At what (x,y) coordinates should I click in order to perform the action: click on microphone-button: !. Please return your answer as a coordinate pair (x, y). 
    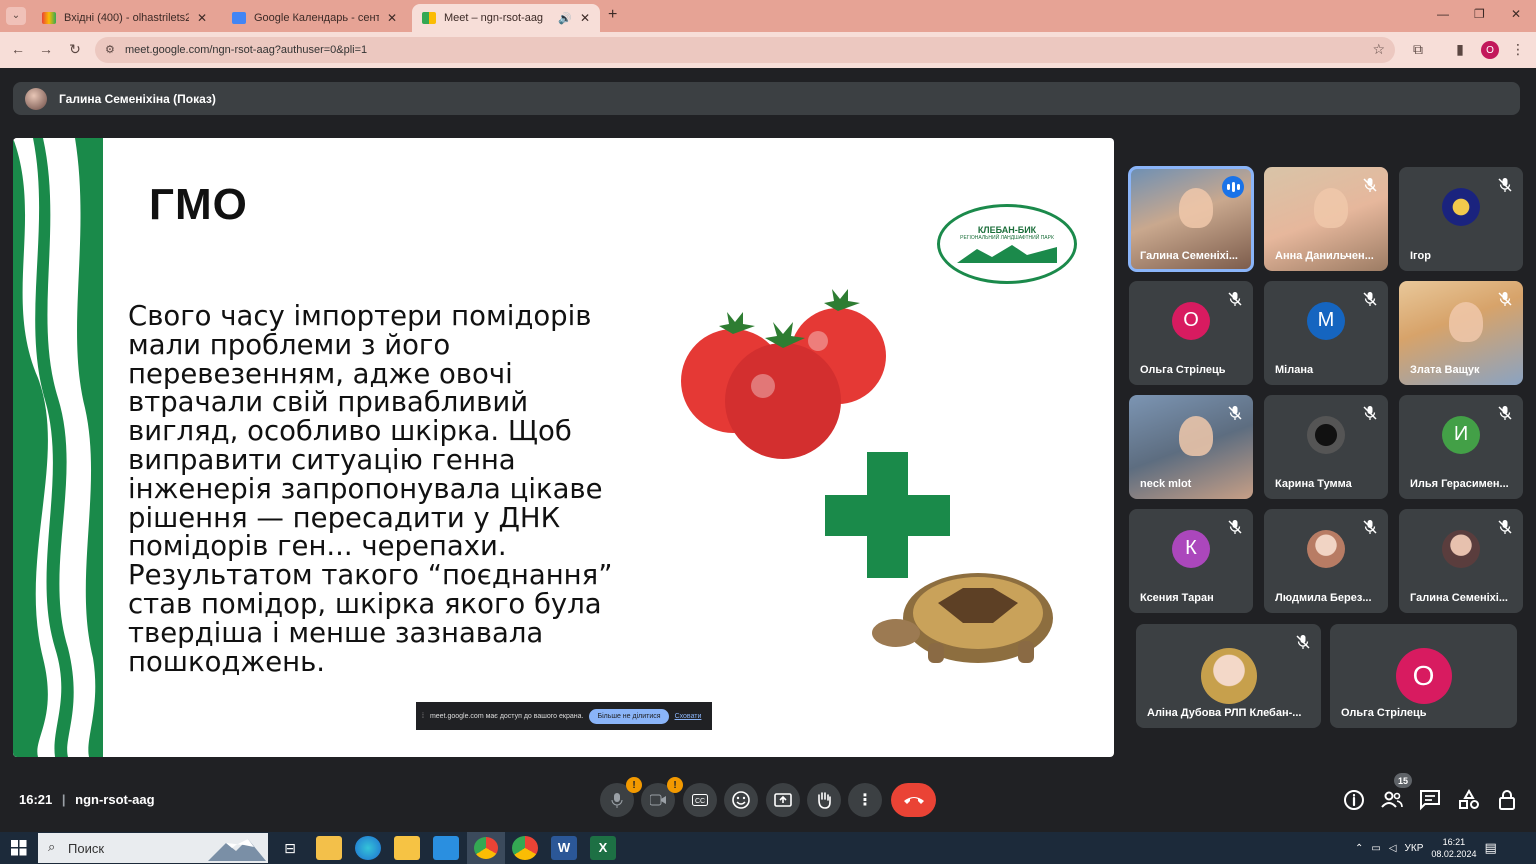
    Looking at the image, I should click on (621, 797).